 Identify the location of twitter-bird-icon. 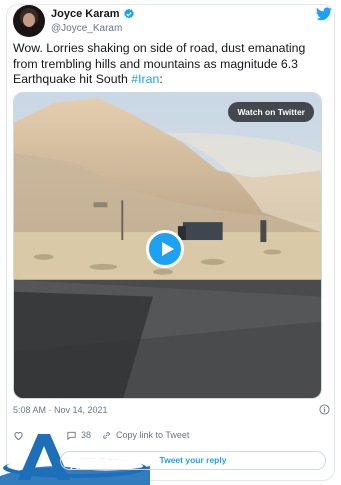
(324, 14).